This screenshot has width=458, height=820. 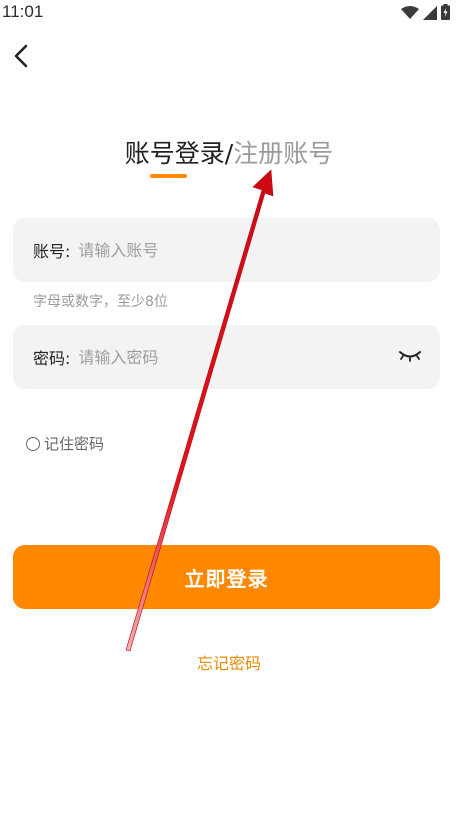 What do you see at coordinates (52, 251) in the screenshot?
I see `account-label: 账号:` at bounding box center [52, 251].